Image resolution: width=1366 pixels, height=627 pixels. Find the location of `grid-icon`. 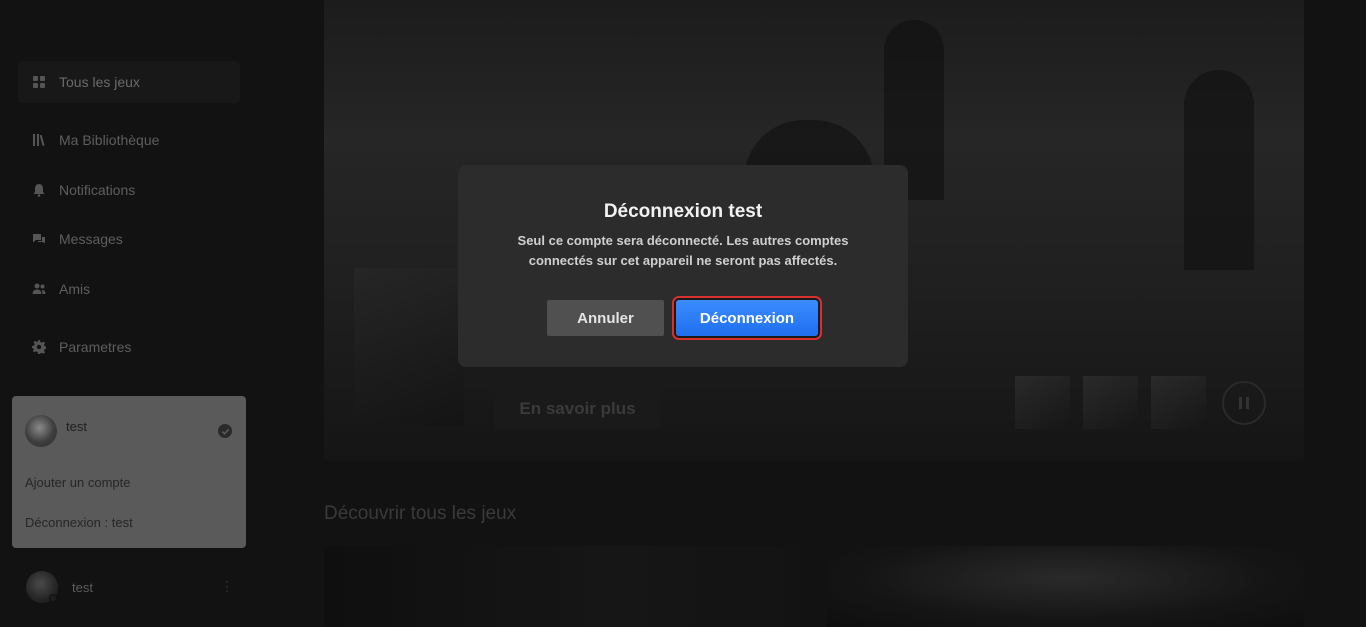

grid-icon is located at coordinates (39, 82).